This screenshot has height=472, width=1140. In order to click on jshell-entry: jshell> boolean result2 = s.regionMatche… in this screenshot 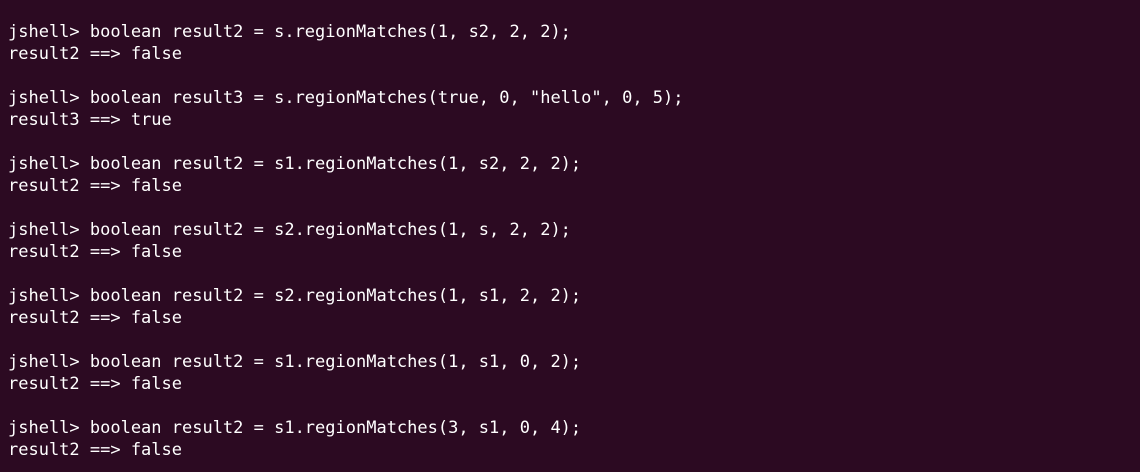, I will do `click(574, 54)`.